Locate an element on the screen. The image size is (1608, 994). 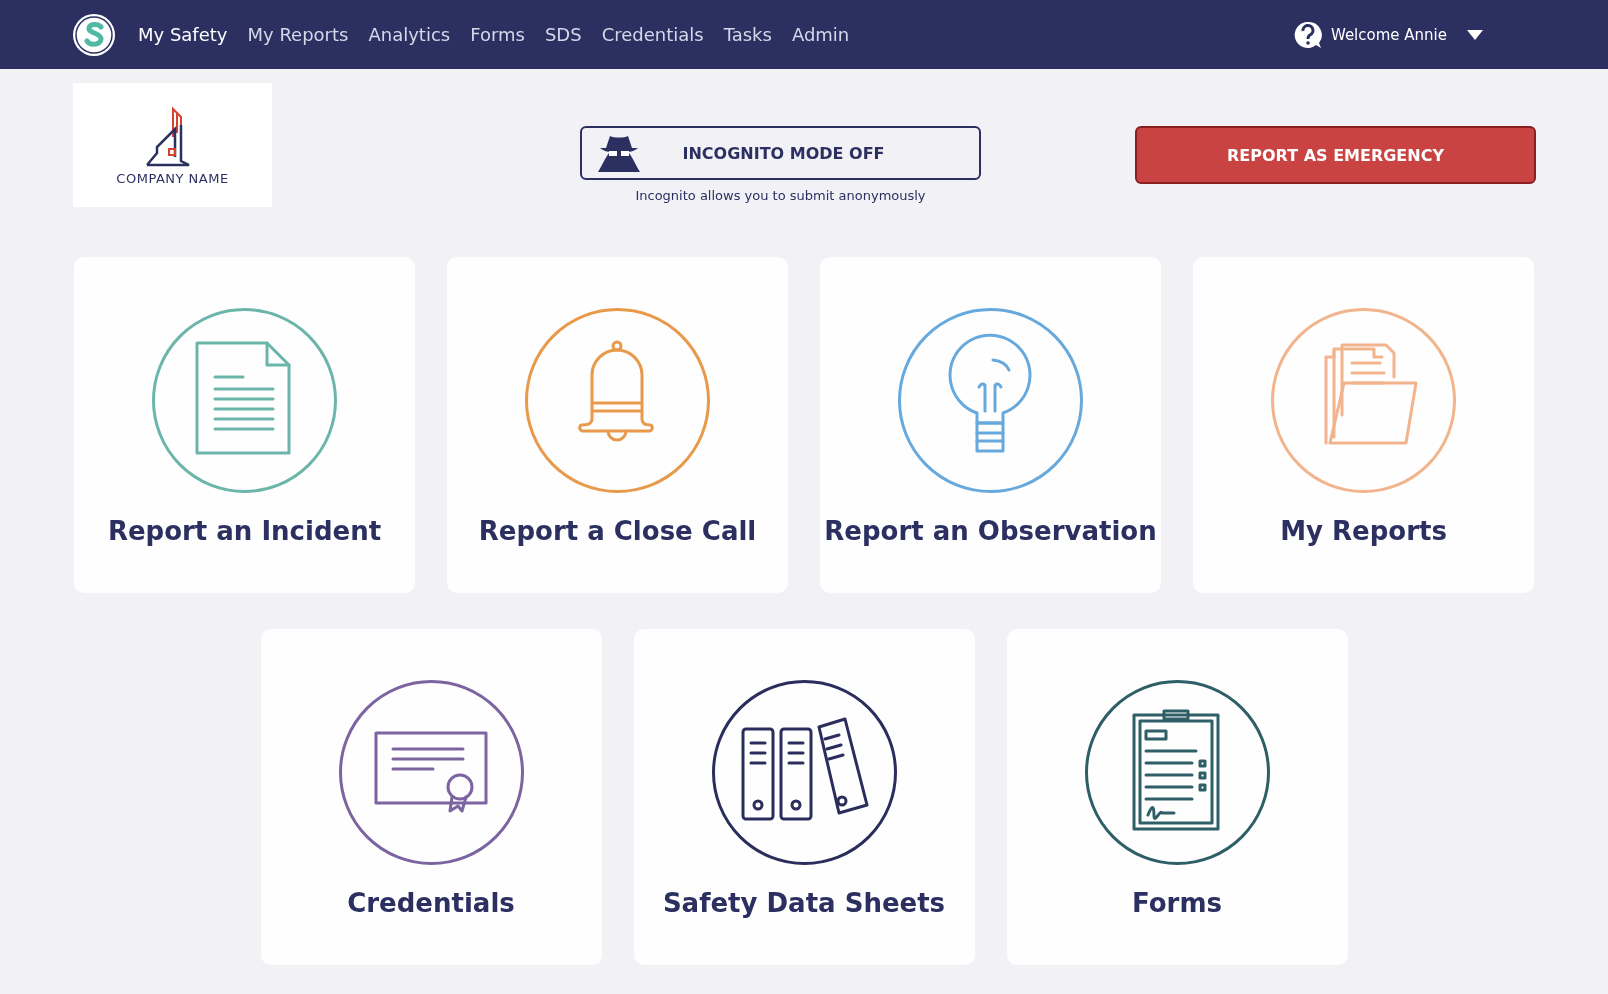
nav-link: My Reports is located at coordinates (298, 34).